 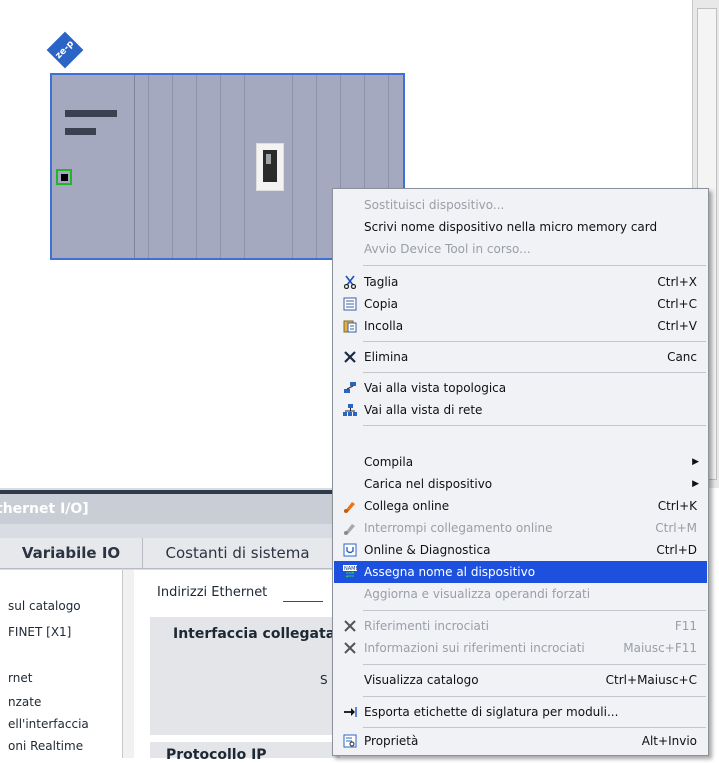 I want to click on section-title: Indirizzi Ethernet, so click(x=212, y=592).